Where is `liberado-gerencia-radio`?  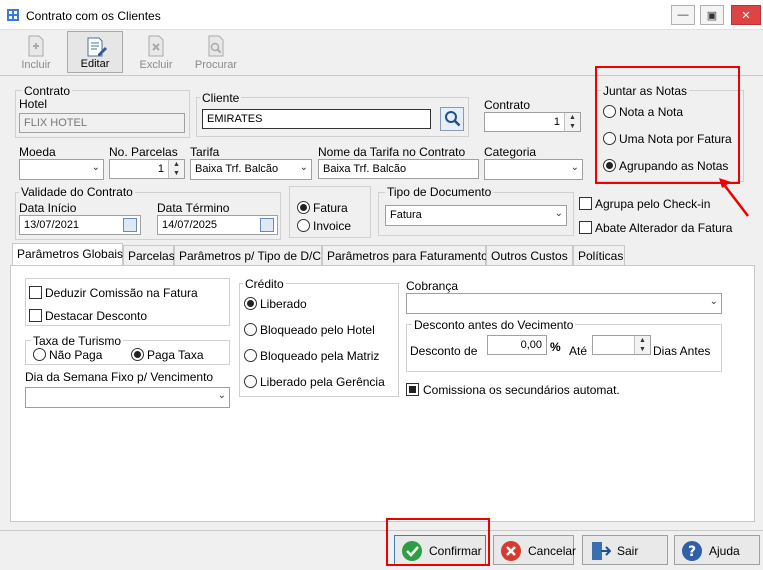
liberado-gerencia-radio is located at coordinates (250, 381).